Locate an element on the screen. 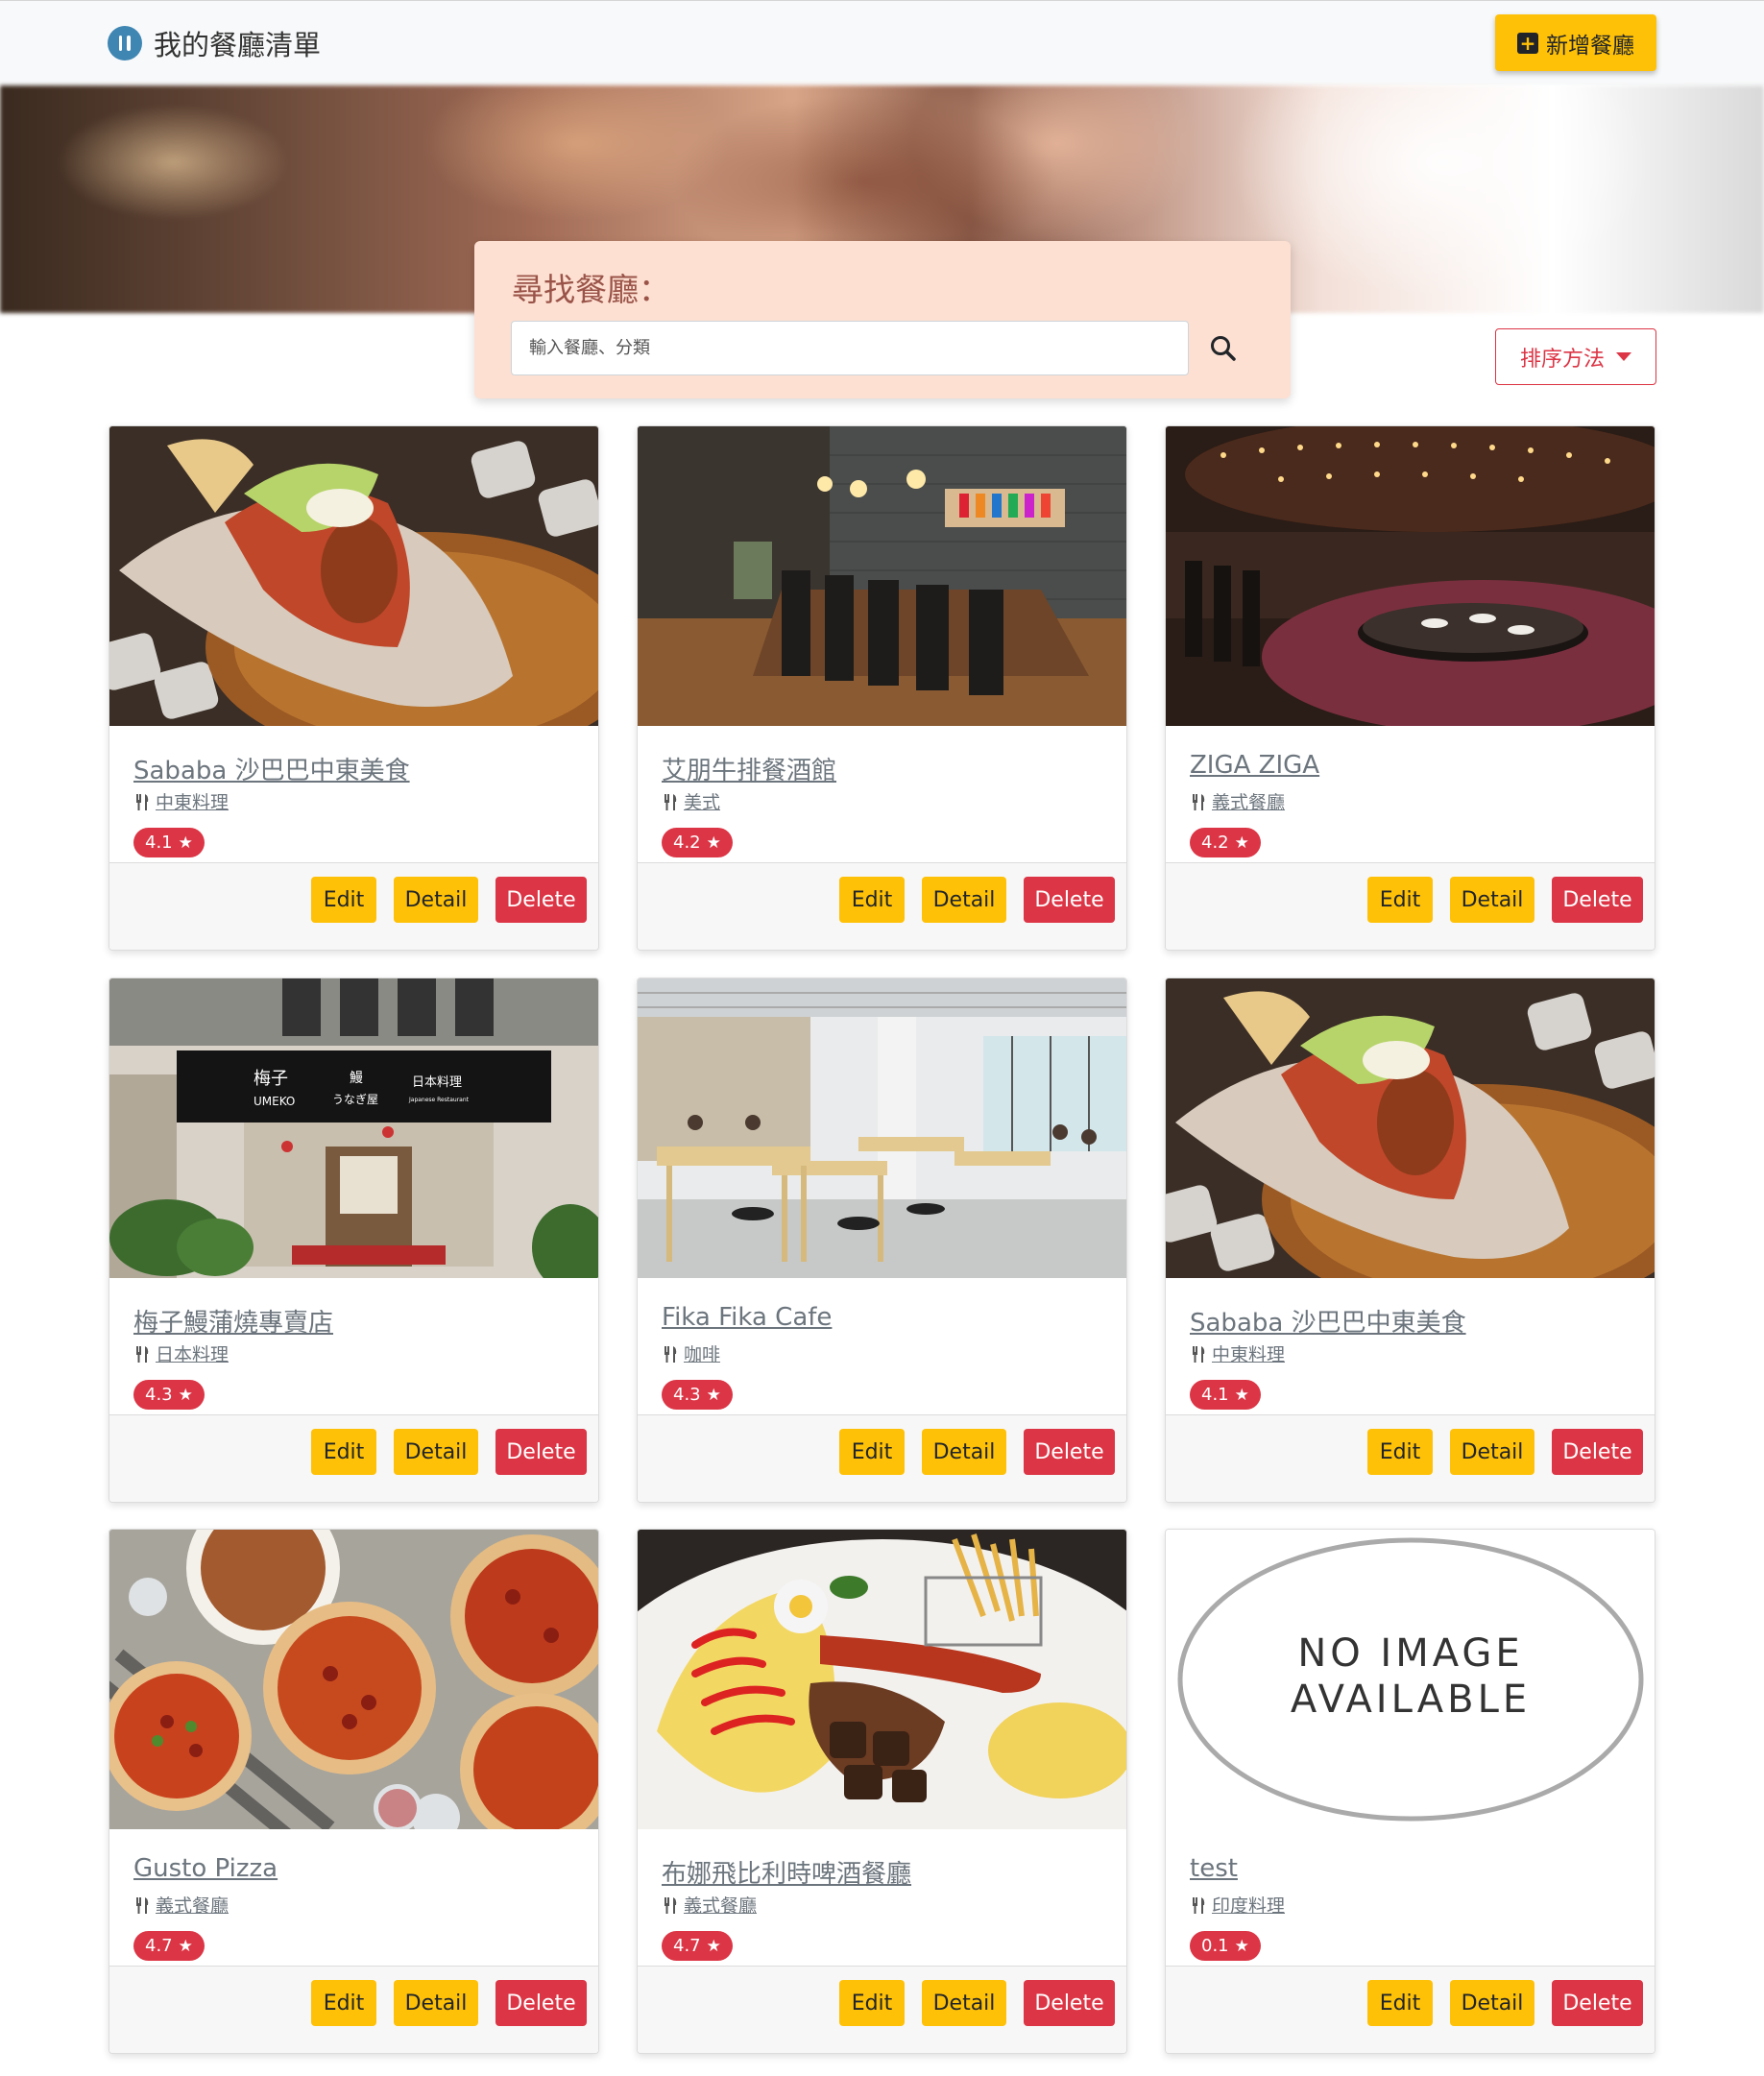 Image resolution: width=1764 pixels, height=2076 pixels. no-image-line-1: NO IMAGE is located at coordinates (1410, 1653).